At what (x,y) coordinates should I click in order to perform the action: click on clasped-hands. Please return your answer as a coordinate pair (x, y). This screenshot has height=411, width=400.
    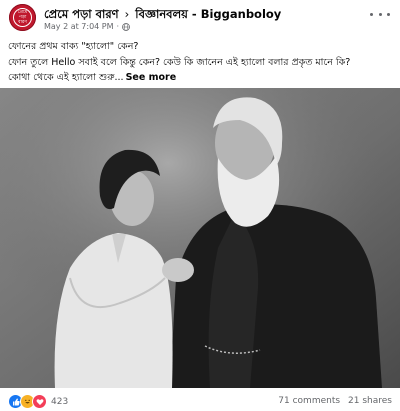
    Looking at the image, I should click on (178, 270).